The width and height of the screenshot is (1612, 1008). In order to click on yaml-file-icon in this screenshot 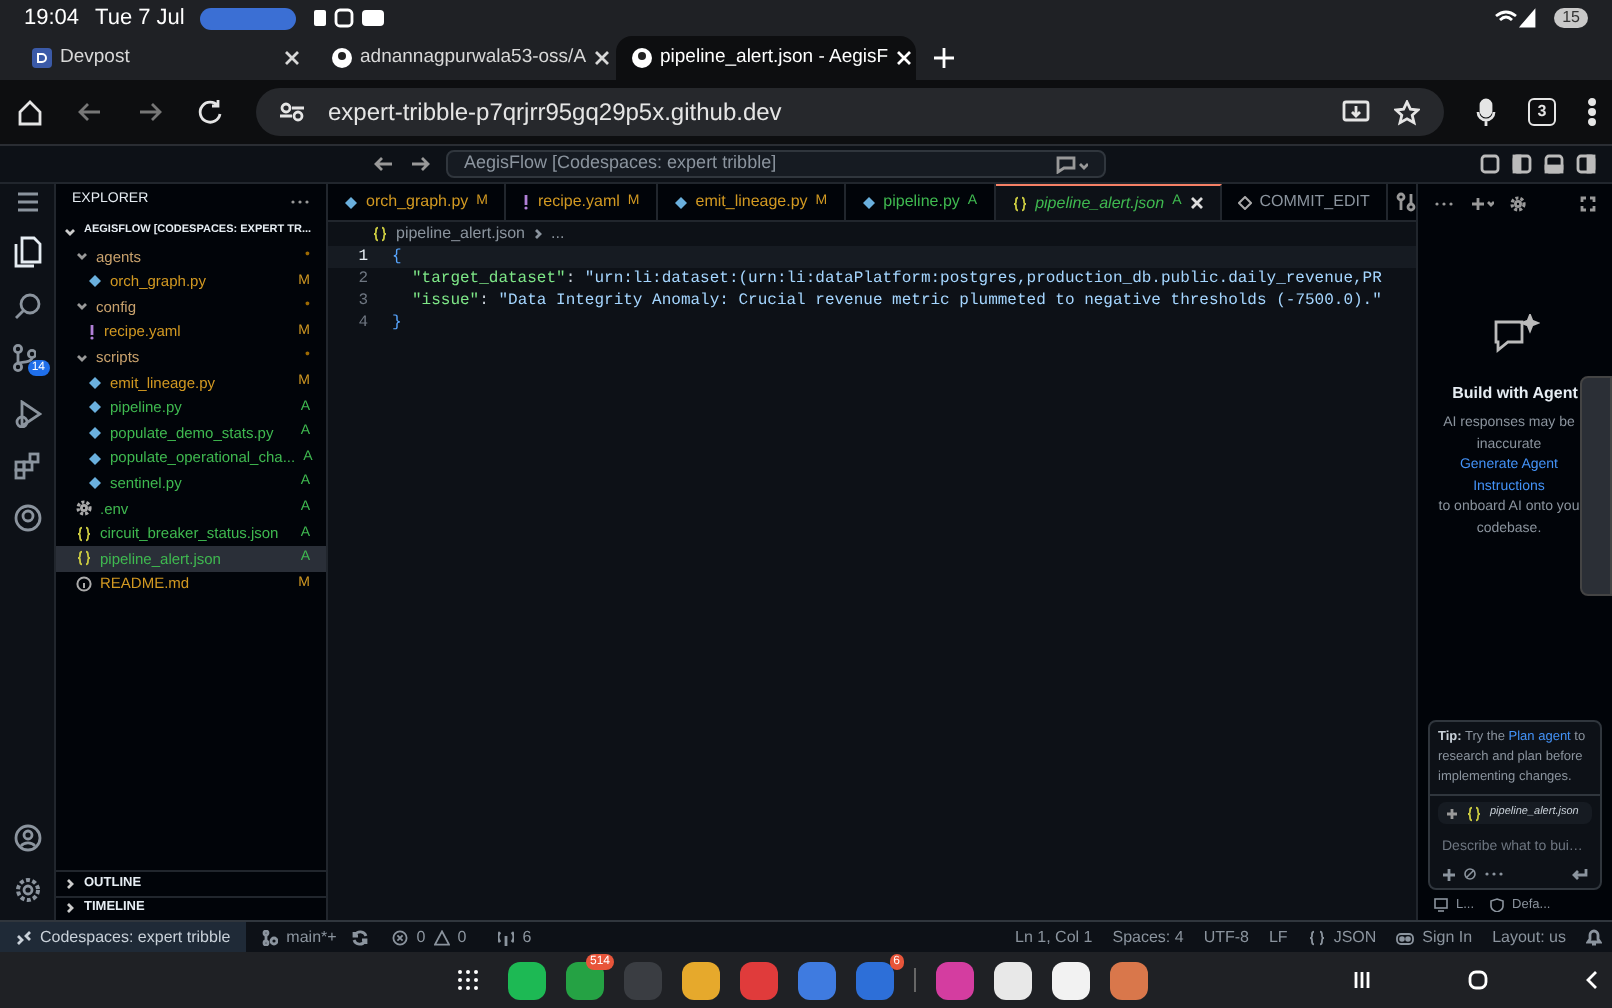, I will do `click(92, 332)`.